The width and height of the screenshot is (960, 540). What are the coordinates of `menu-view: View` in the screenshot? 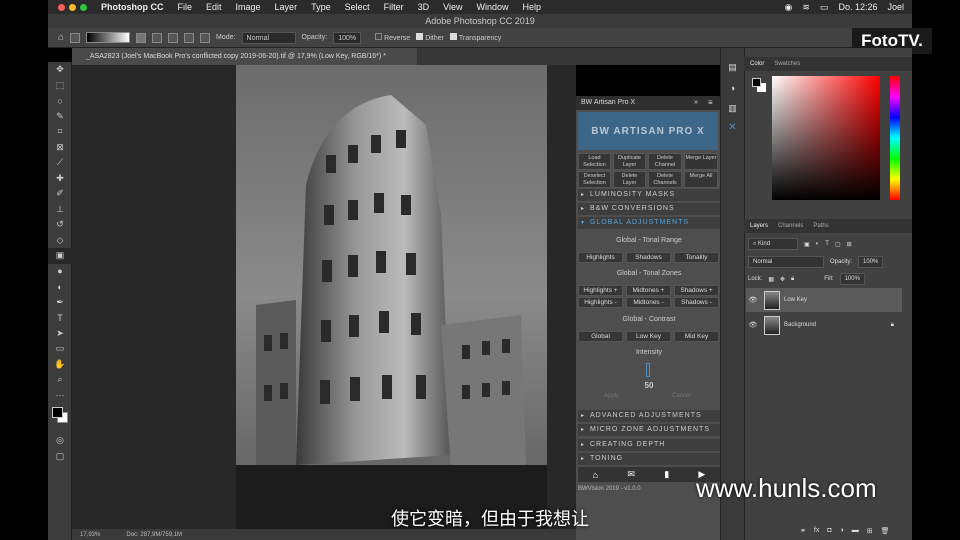 It's located at (452, 7).